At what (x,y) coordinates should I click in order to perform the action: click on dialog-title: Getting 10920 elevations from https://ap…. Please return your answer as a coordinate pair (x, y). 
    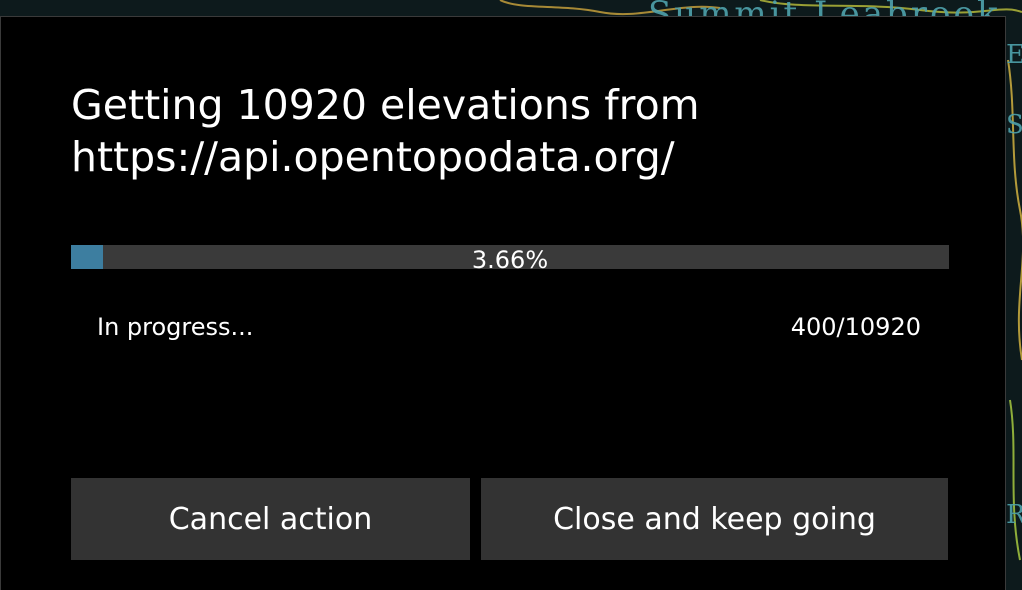
    Looking at the image, I should click on (385, 131).